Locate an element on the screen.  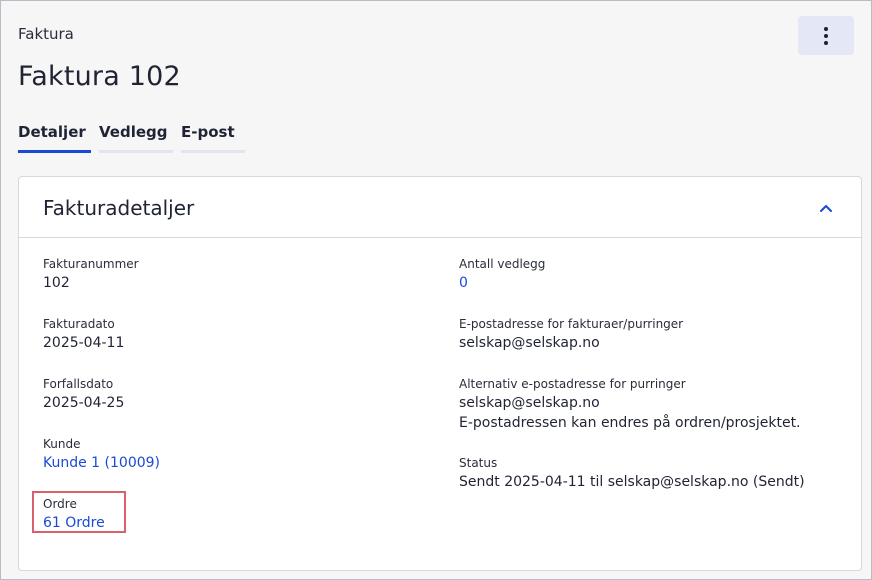
field-label: E-postadresse for fakturaer/purringer is located at coordinates (571, 324).